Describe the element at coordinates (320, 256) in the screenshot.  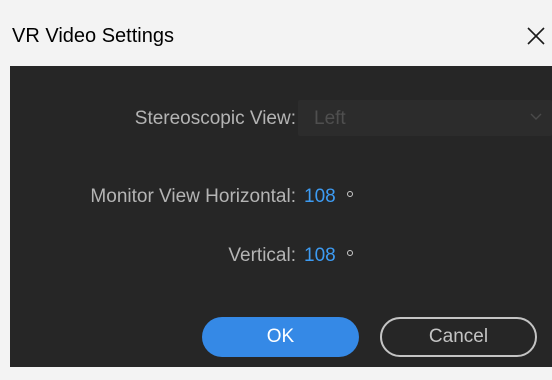
I see `vertical-value-scrubber: 108` at that location.